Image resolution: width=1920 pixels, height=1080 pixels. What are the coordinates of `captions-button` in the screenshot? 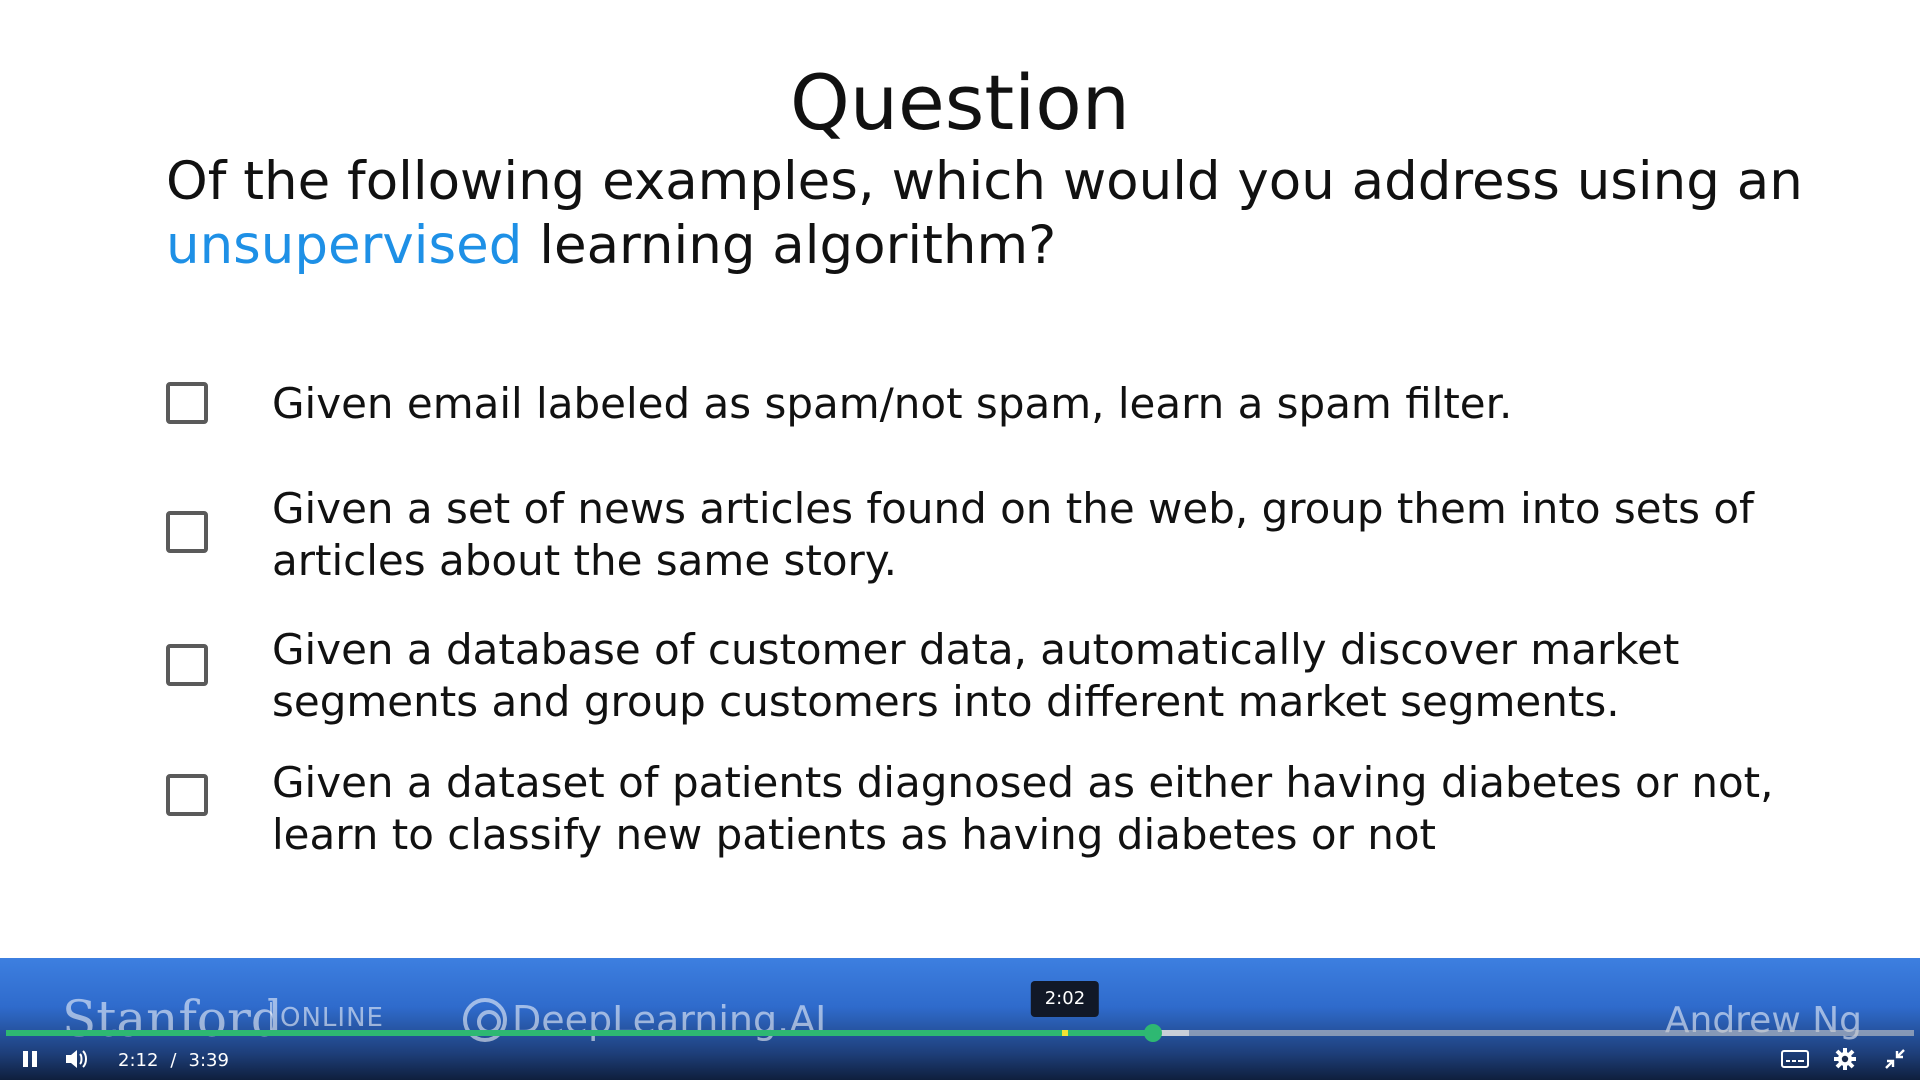 It's located at (1795, 1059).